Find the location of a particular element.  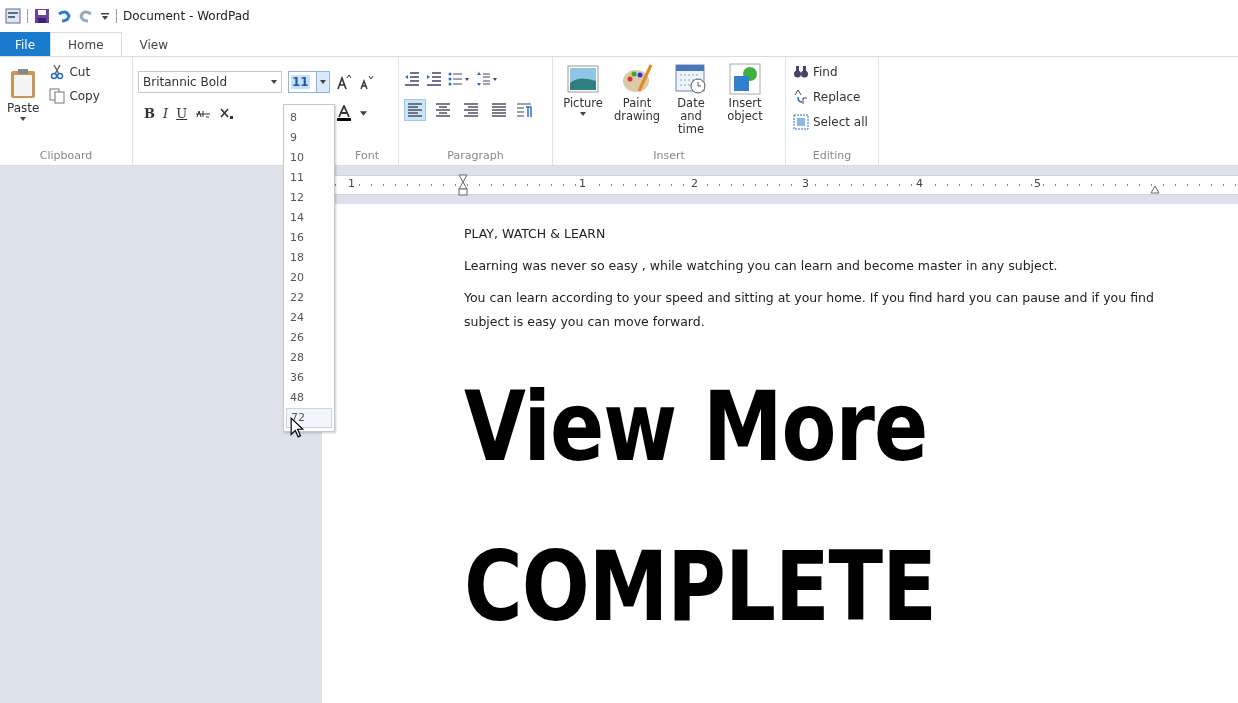

scissors-icon is located at coordinates (57, 72).